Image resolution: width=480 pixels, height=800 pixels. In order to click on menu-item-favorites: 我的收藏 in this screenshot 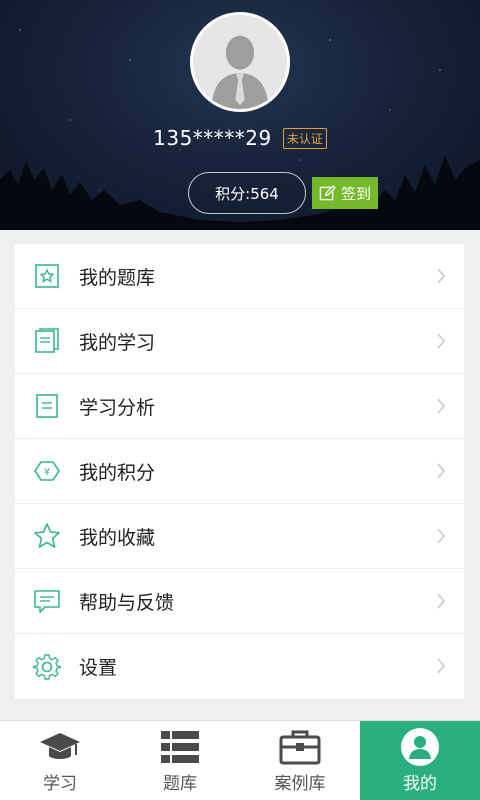, I will do `click(239, 536)`.